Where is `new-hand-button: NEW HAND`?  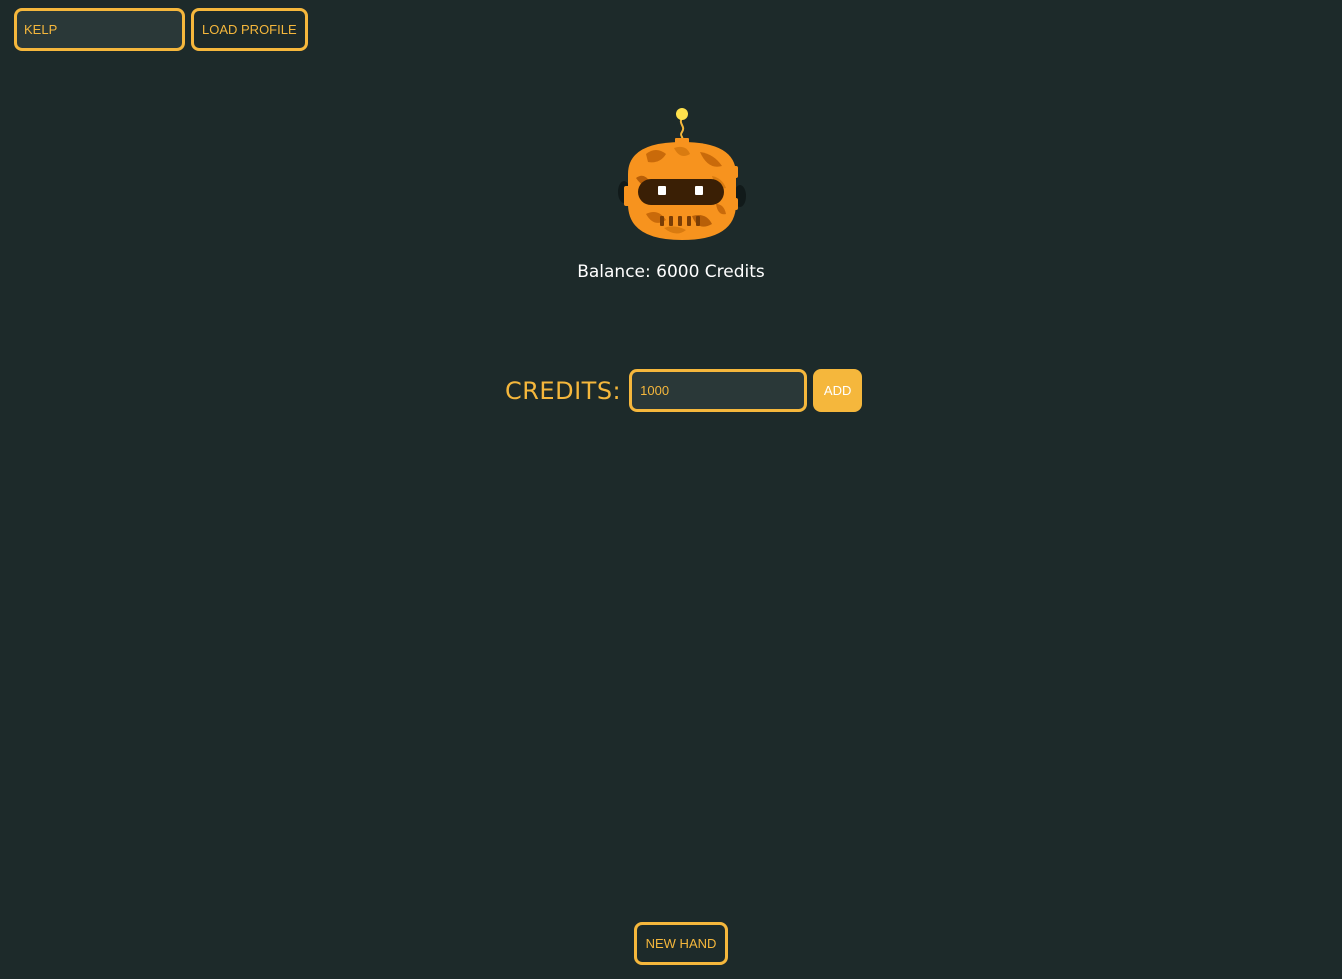
new-hand-button: NEW HAND is located at coordinates (681, 943).